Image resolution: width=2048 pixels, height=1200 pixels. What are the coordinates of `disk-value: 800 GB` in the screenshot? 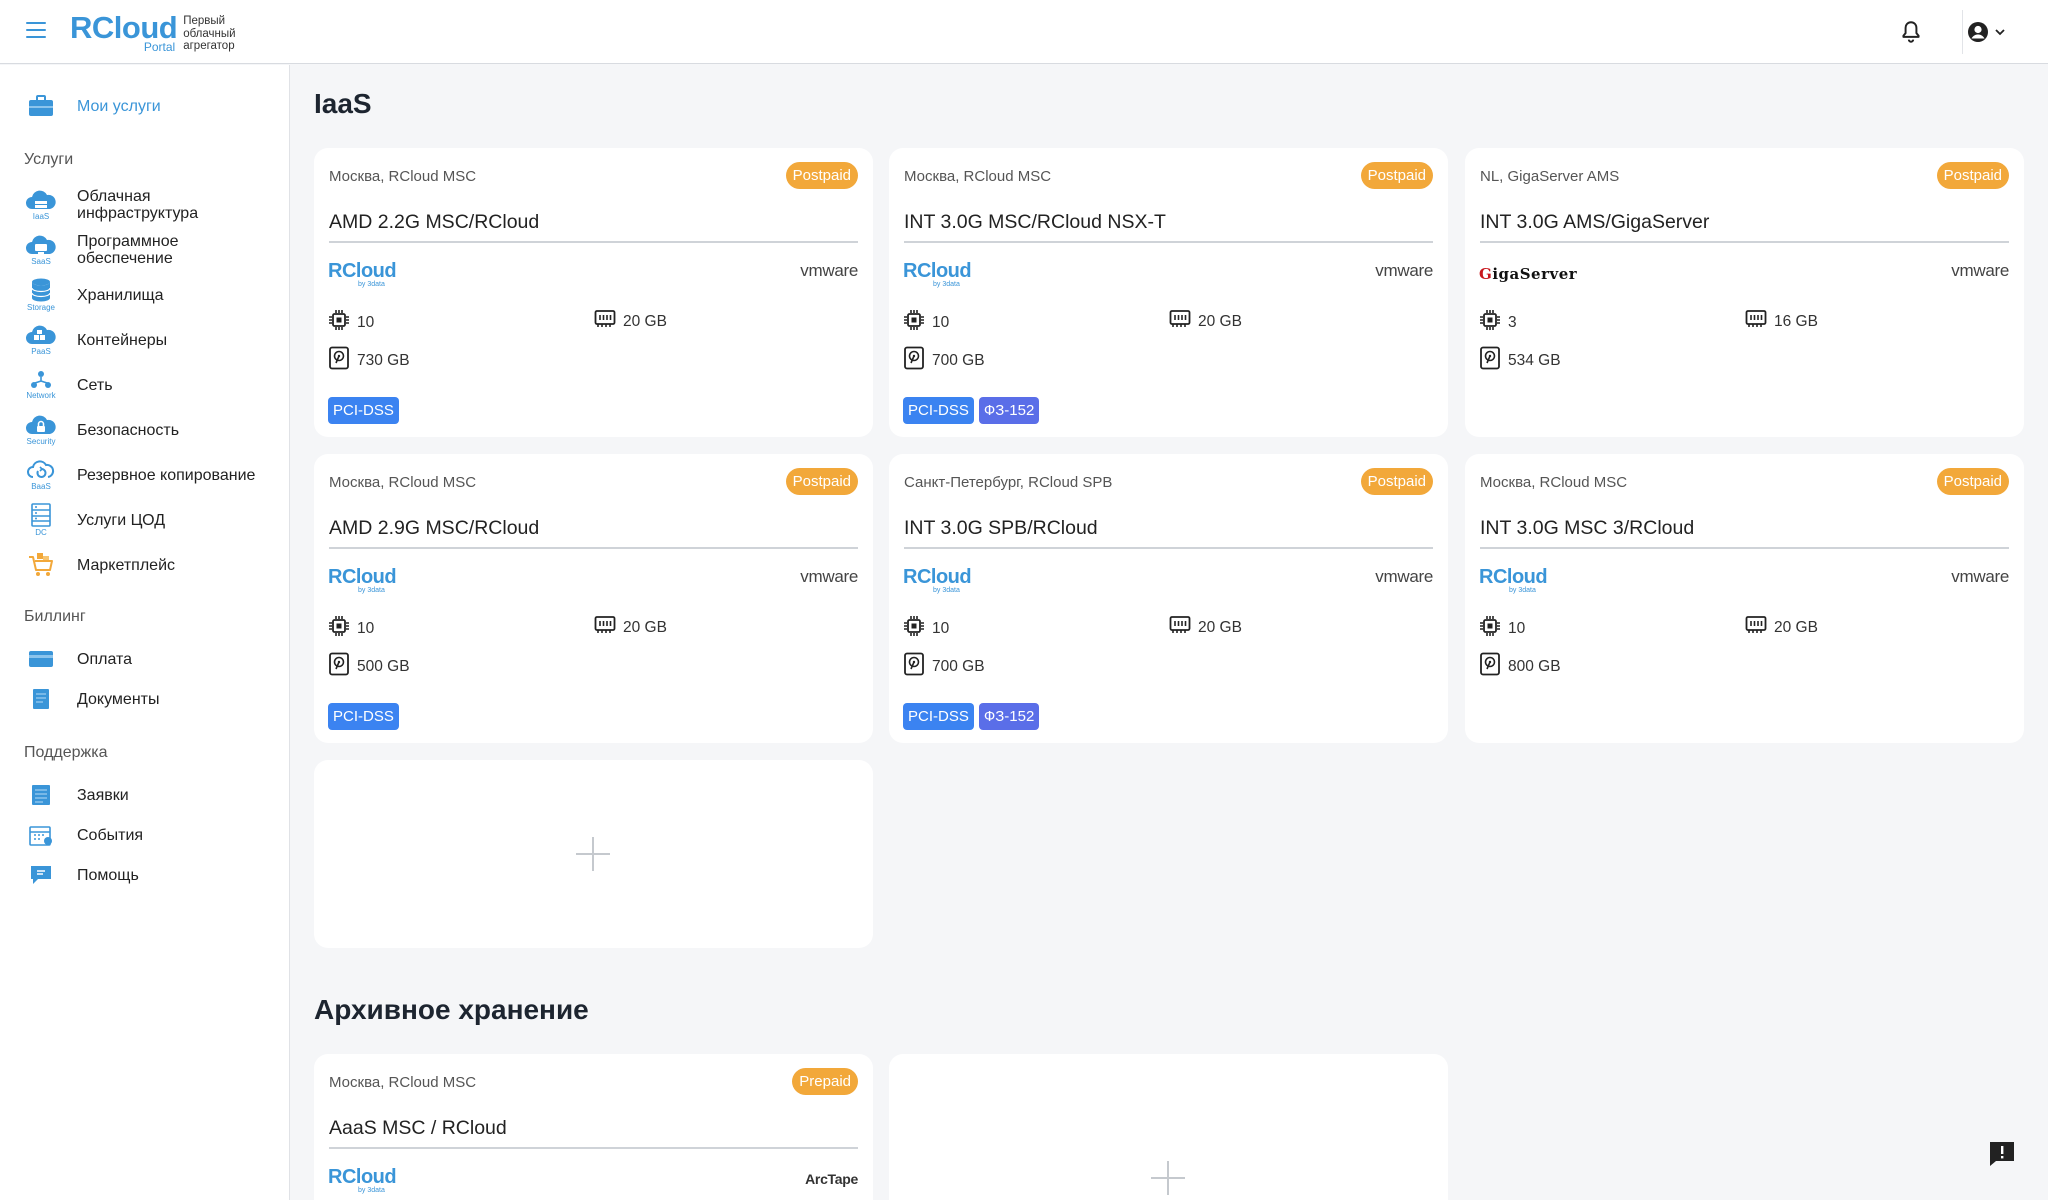 It's located at (1534, 666).